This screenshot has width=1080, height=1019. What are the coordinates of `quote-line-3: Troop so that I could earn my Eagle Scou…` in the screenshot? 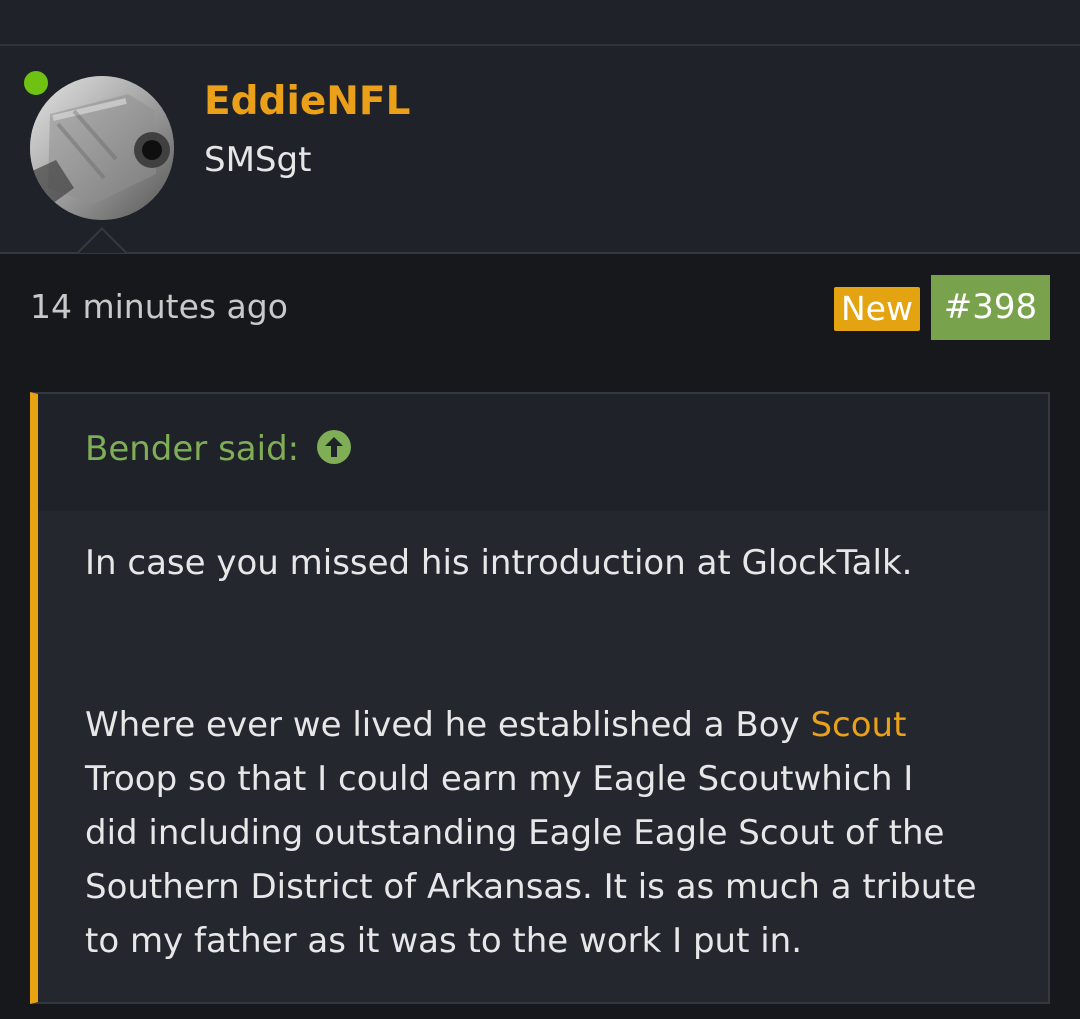 It's located at (499, 779).